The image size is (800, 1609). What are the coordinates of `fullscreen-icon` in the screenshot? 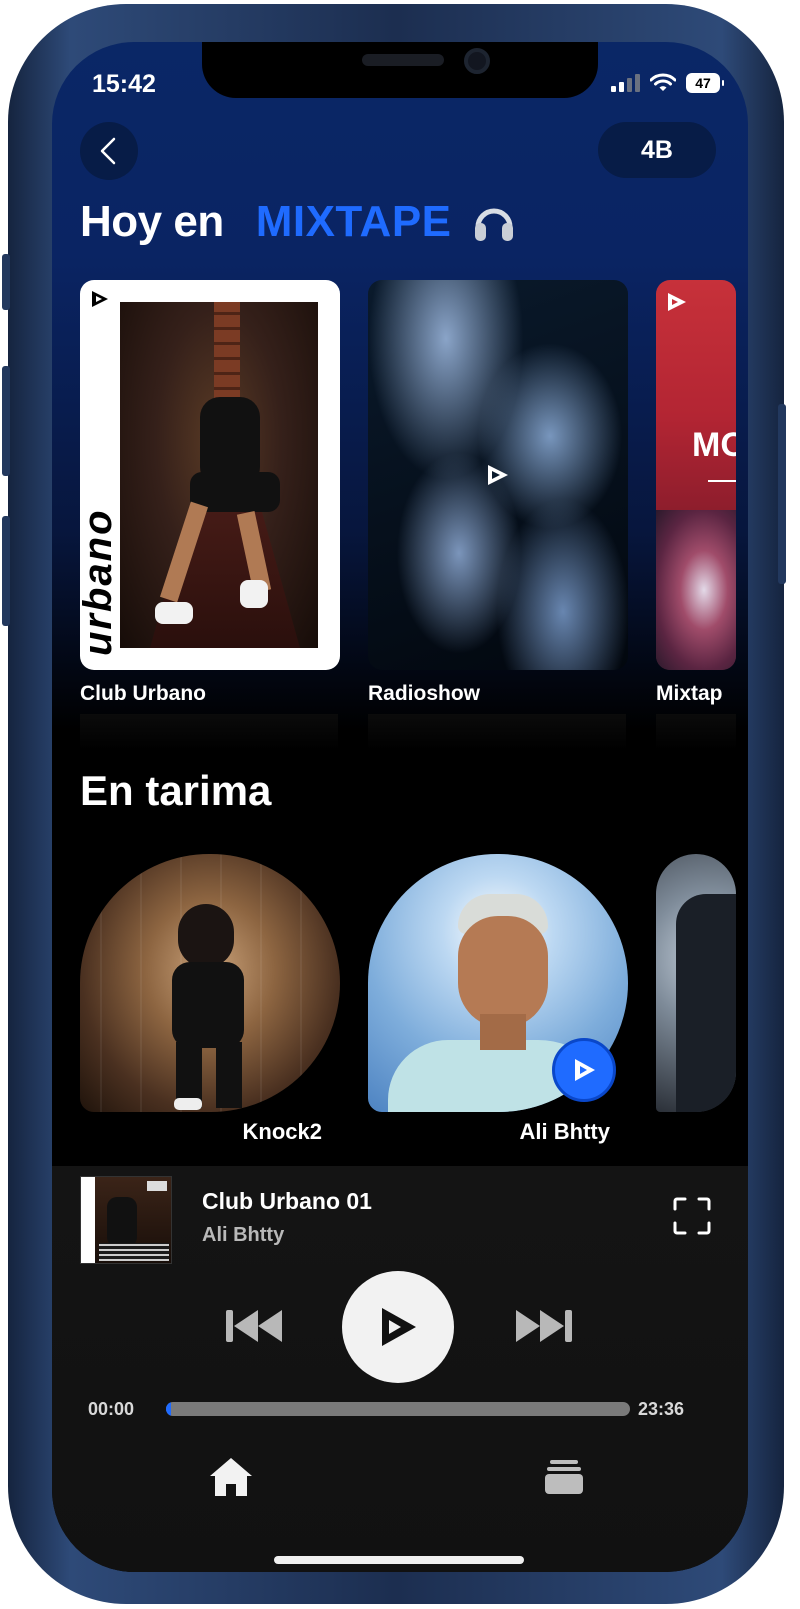 It's located at (692, 1216).